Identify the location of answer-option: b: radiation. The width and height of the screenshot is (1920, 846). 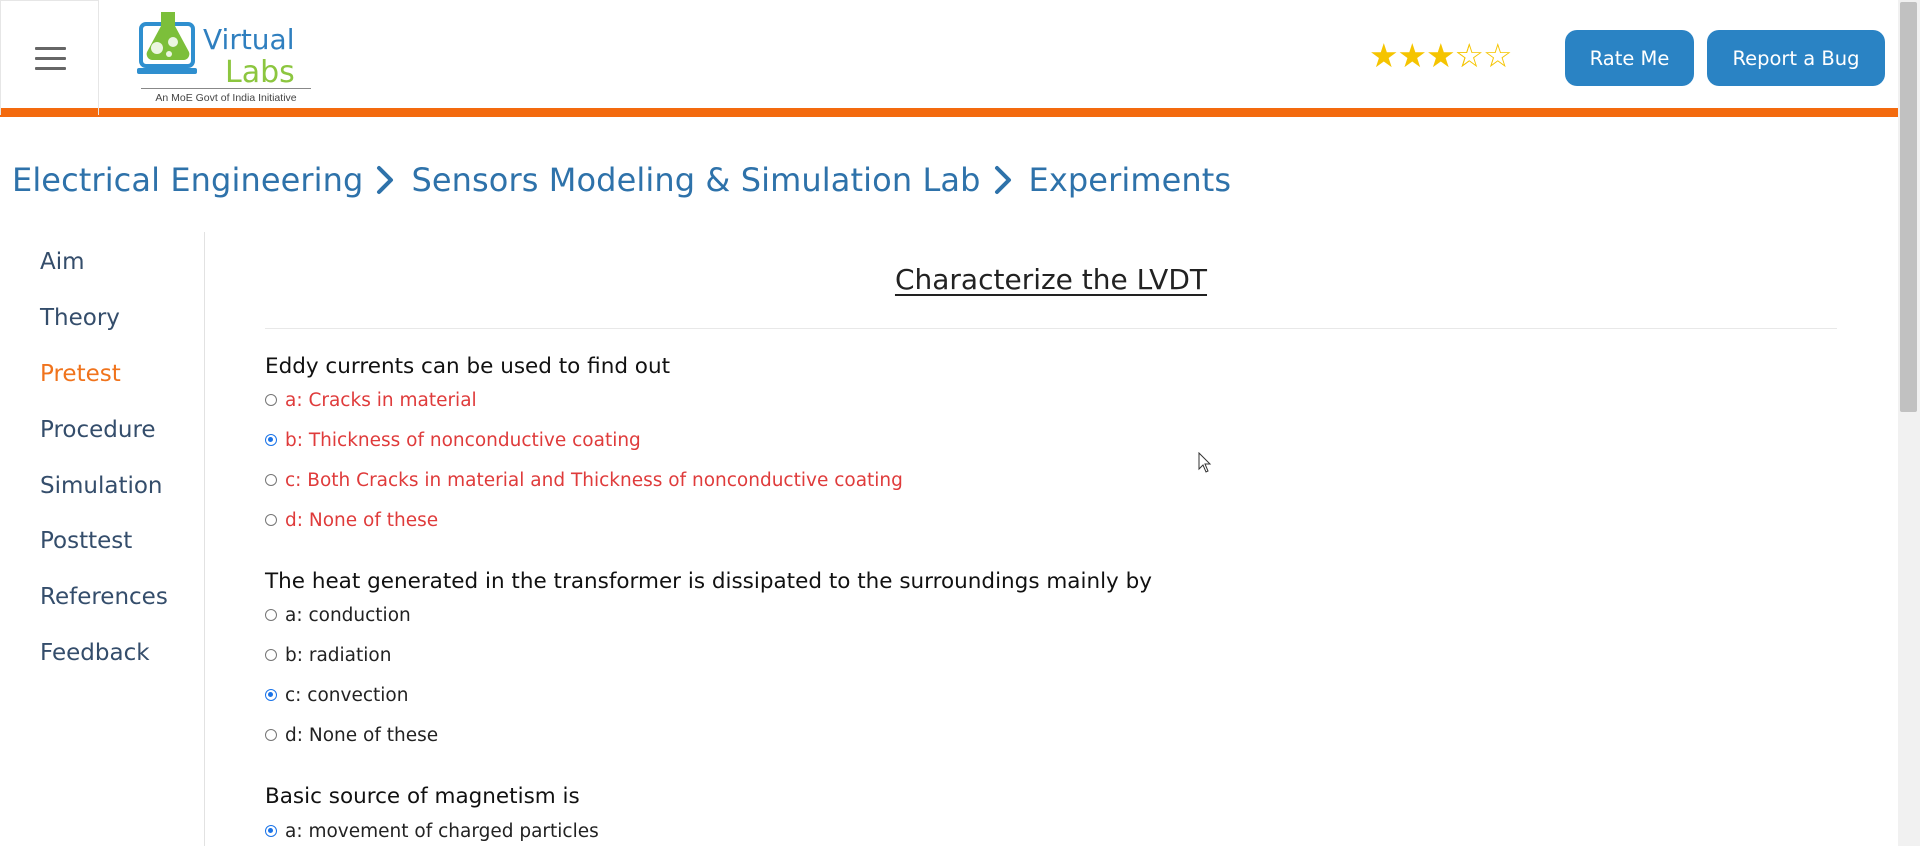
(328, 655).